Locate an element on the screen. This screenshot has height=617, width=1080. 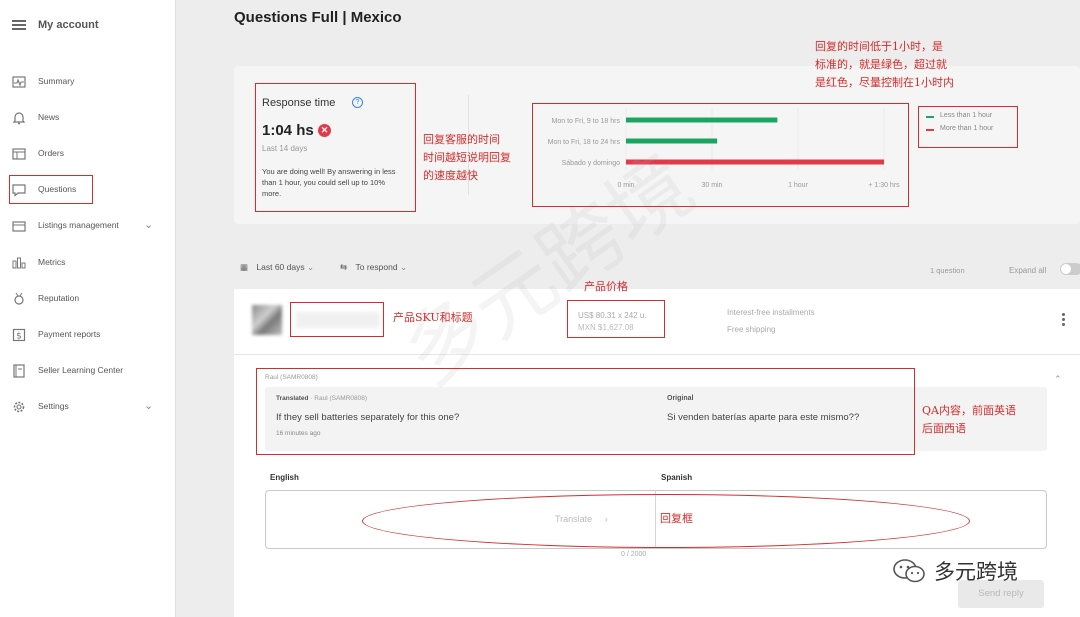
note-line: 时间越短说明回复 is located at coordinates (467, 157).